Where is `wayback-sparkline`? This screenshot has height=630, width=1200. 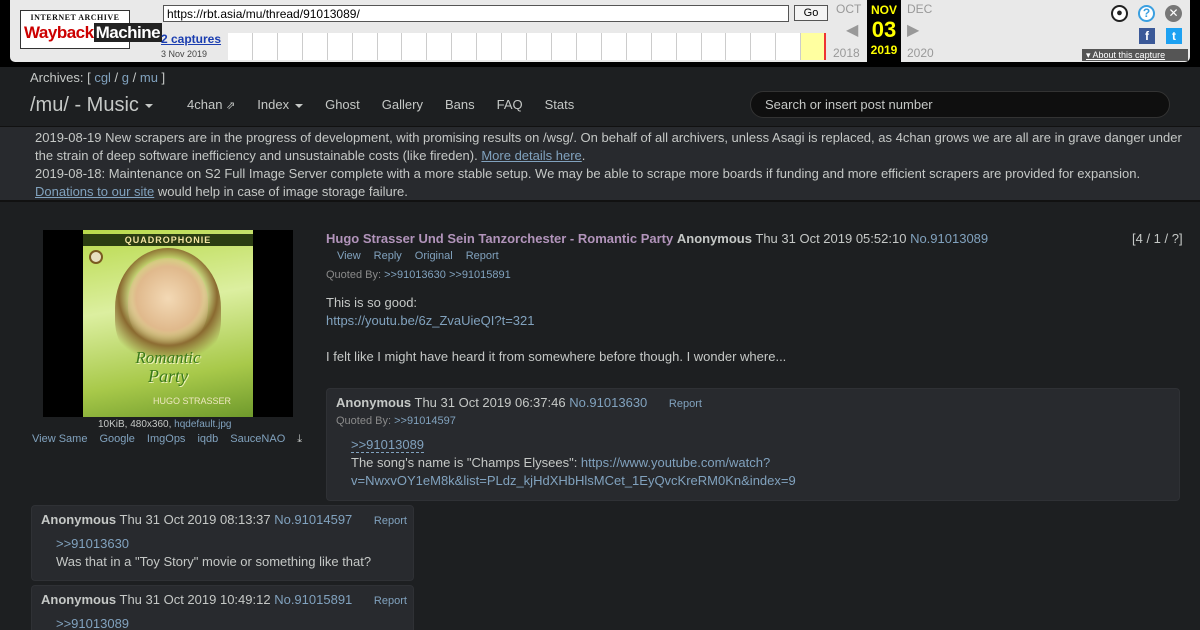 wayback-sparkline is located at coordinates (527, 46).